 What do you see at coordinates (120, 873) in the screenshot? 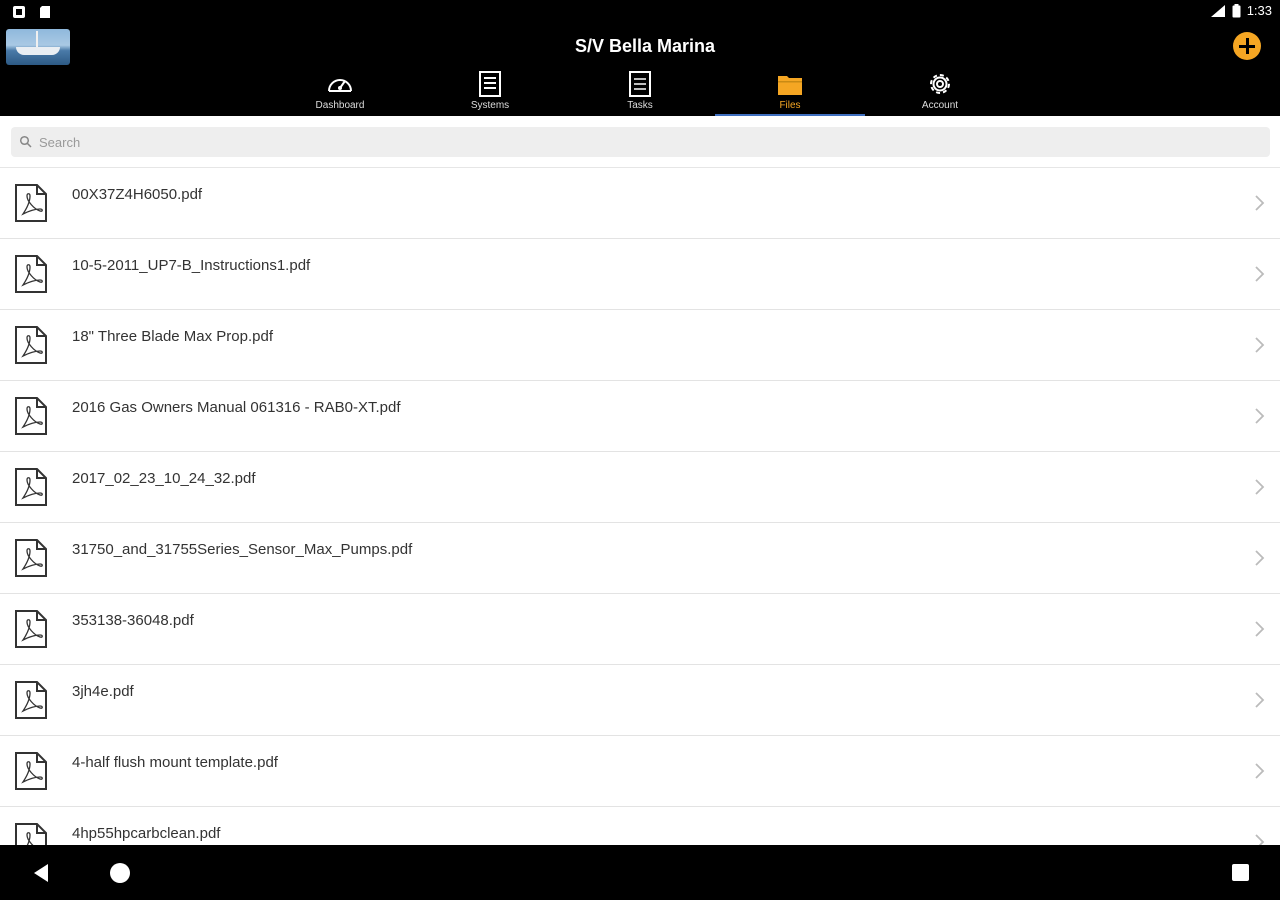
I see `home-button` at bounding box center [120, 873].